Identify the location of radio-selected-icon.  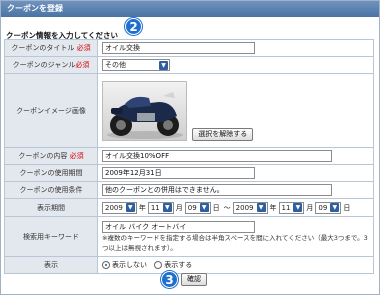
(106, 265).